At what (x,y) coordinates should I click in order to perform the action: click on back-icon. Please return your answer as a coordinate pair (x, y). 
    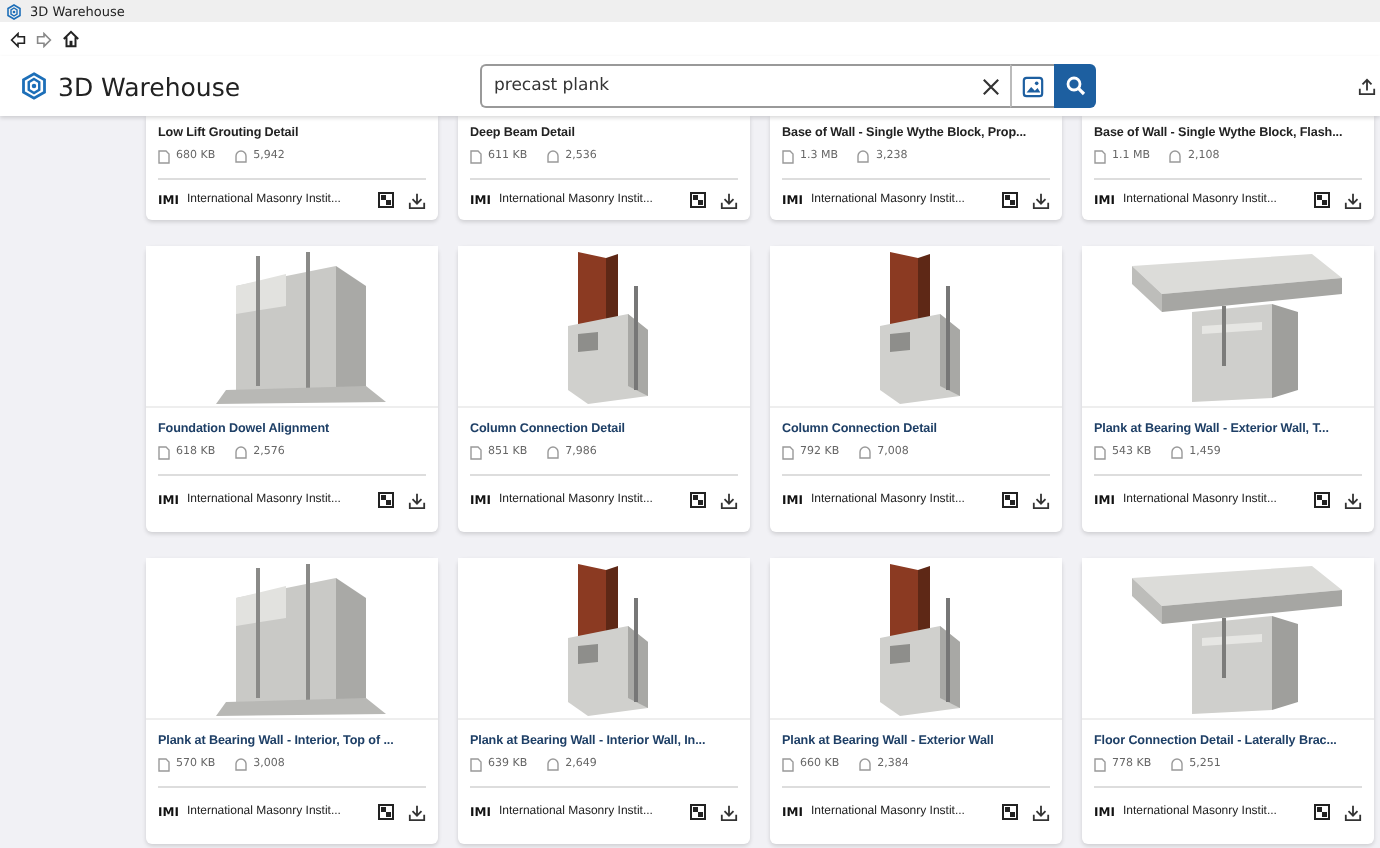
    Looking at the image, I should click on (18, 39).